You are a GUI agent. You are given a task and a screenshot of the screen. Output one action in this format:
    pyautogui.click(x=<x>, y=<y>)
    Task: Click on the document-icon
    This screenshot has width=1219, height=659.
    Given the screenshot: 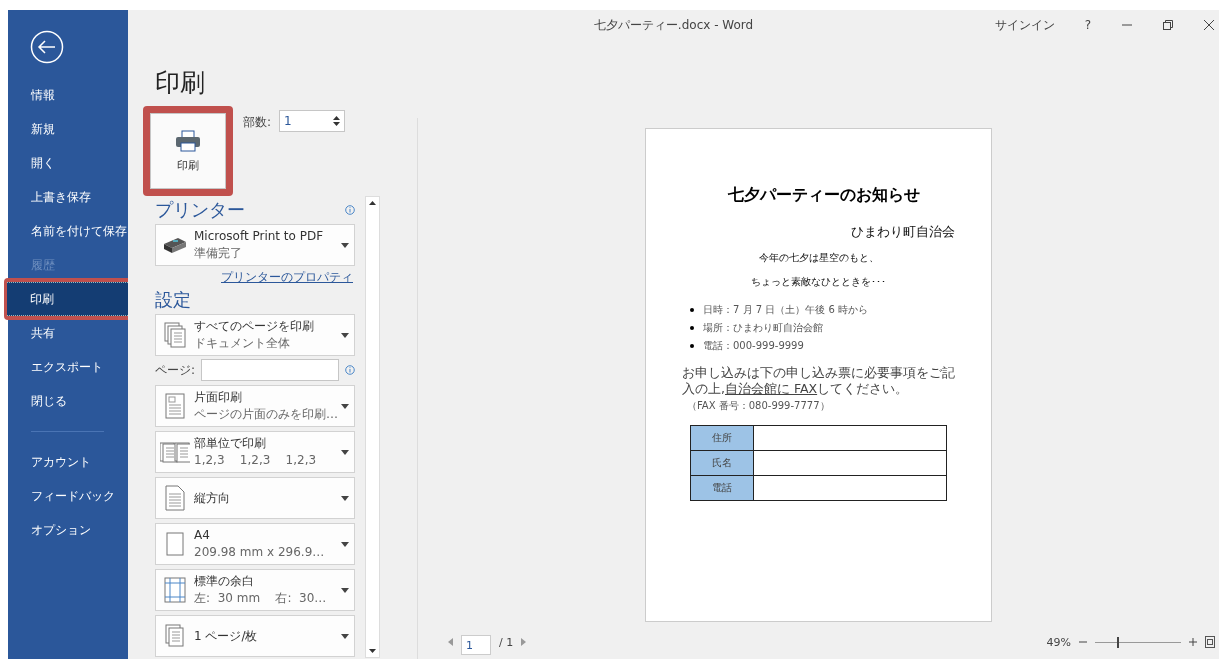 What is the action you would take?
    pyautogui.click(x=175, y=406)
    